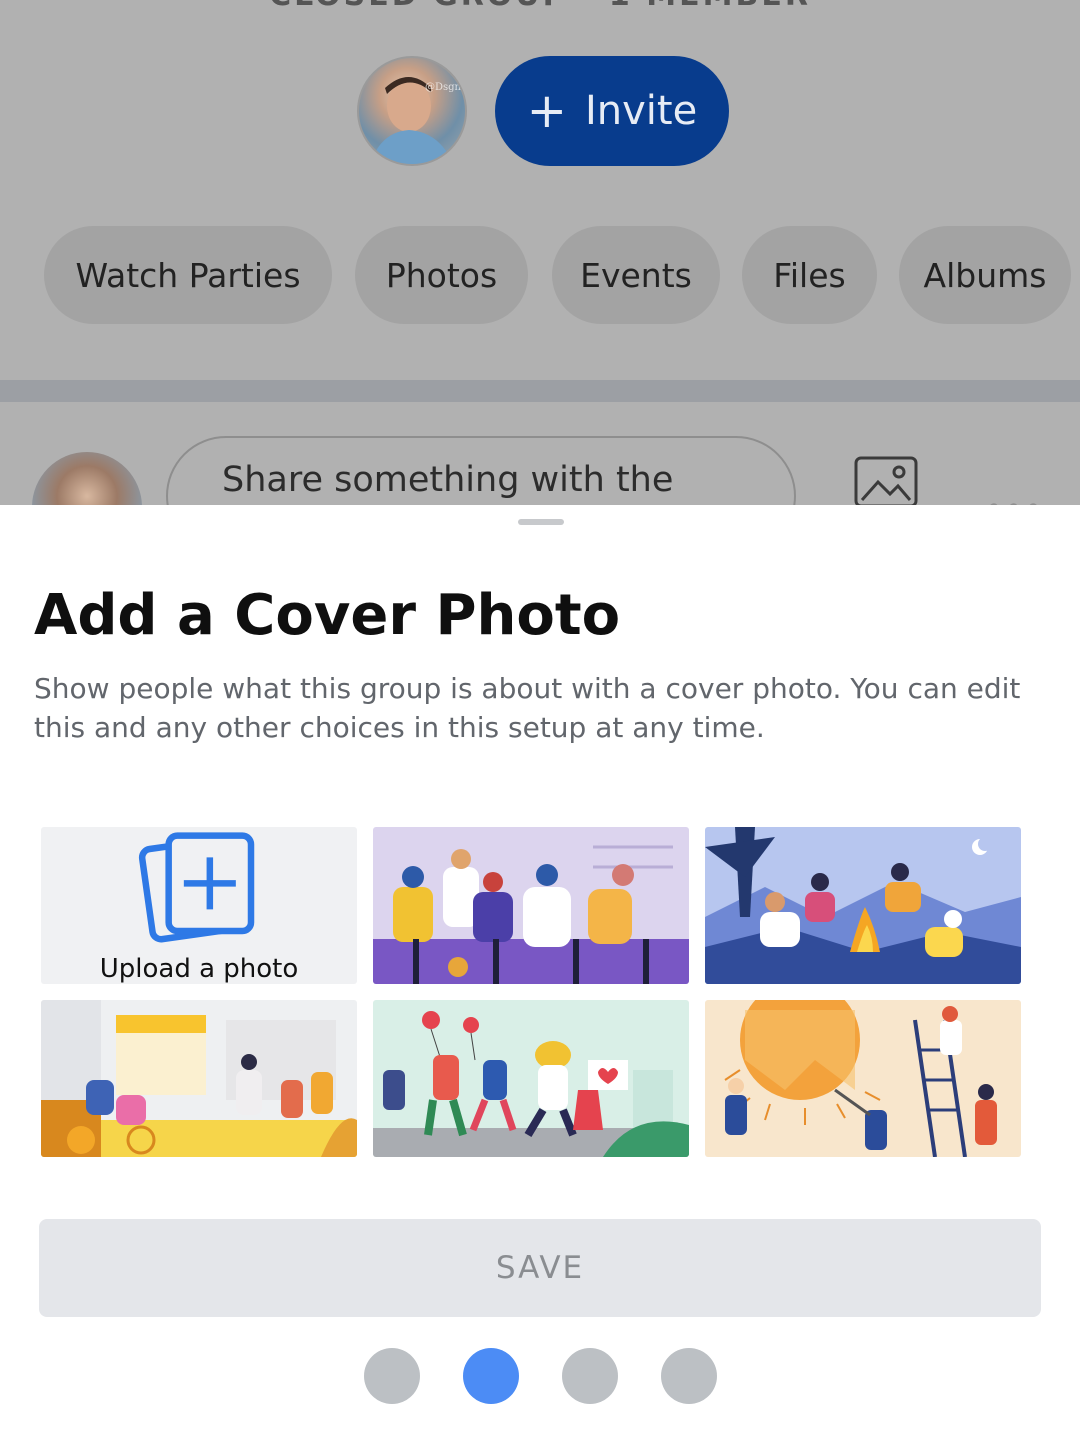  I want to click on chip-events: Events, so click(636, 275).